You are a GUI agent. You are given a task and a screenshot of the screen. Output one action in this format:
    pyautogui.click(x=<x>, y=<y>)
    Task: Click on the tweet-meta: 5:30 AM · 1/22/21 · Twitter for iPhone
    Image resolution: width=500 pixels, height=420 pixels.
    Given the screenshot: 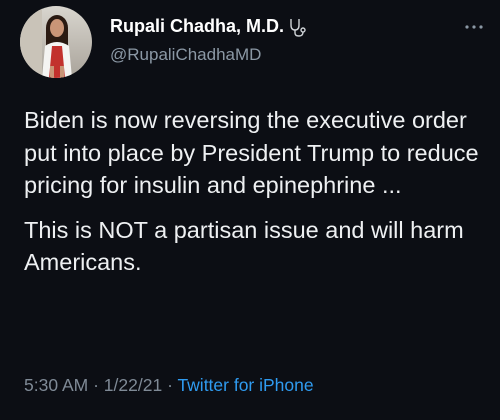 What is the action you would take?
    pyautogui.click(x=169, y=385)
    